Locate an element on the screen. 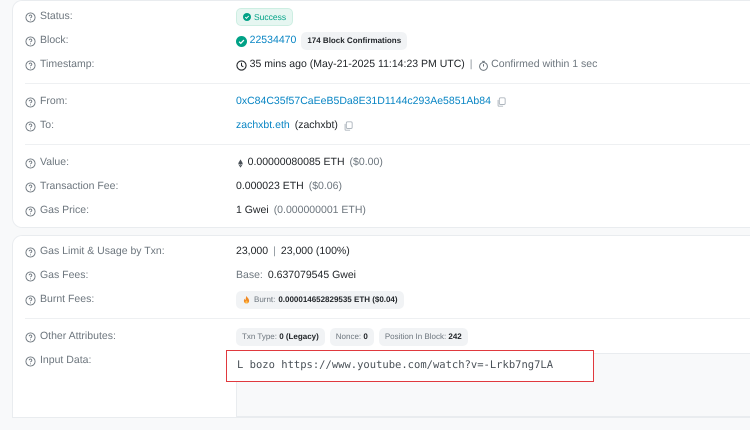 Image resolution: width=750 pixels, height=430 pixels. flame-icon is located at coordinates (246, 300).